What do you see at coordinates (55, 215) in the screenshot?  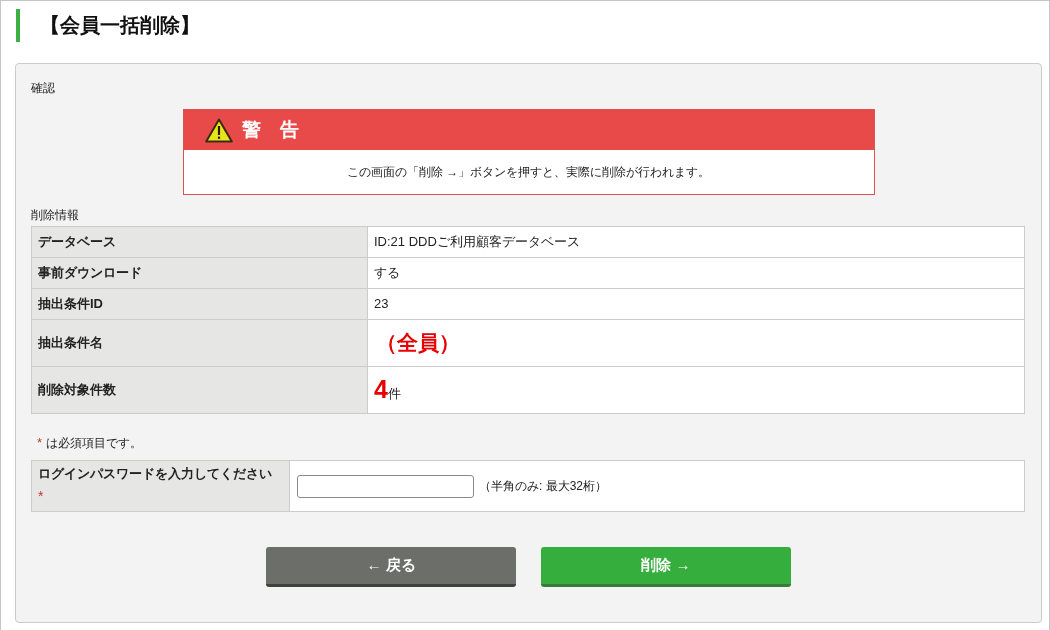 I see `section-title: 削除情報` at bounding box center [55, 215].